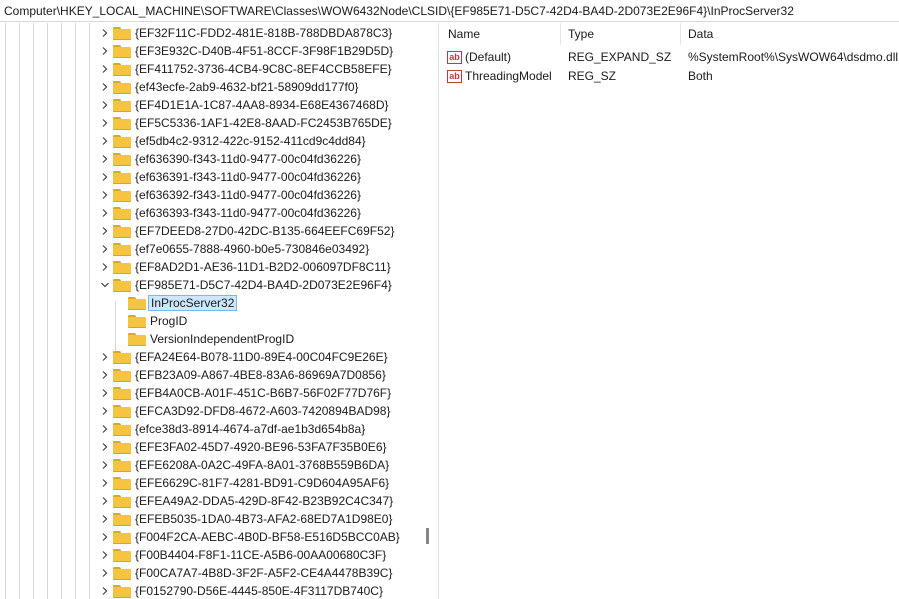  What do you see at coordinates (213, 501) in the screenshot?
I see `tree-key-item: {EFEA49A2-DDA5-429D-8F42-B23B92C4C347}` at bounding box center [213, 501].